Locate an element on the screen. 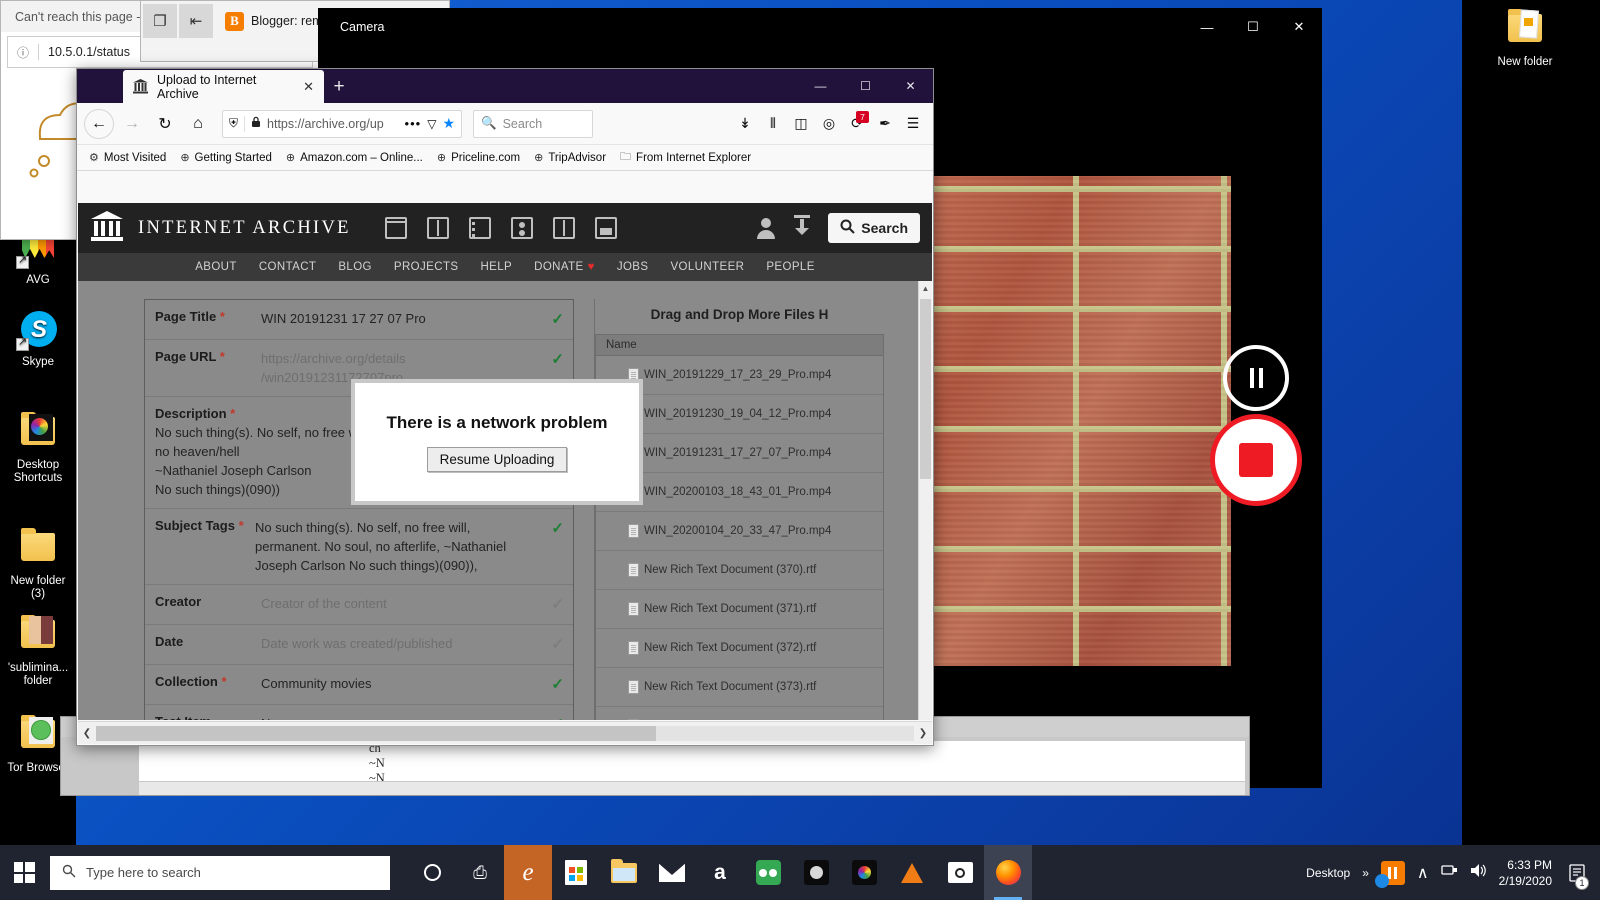 Image resolution: width=1600 pixels, height=900 pixels. camera-title-bar: Camera — ☐ ✕ is located at coordinates (820, 27).